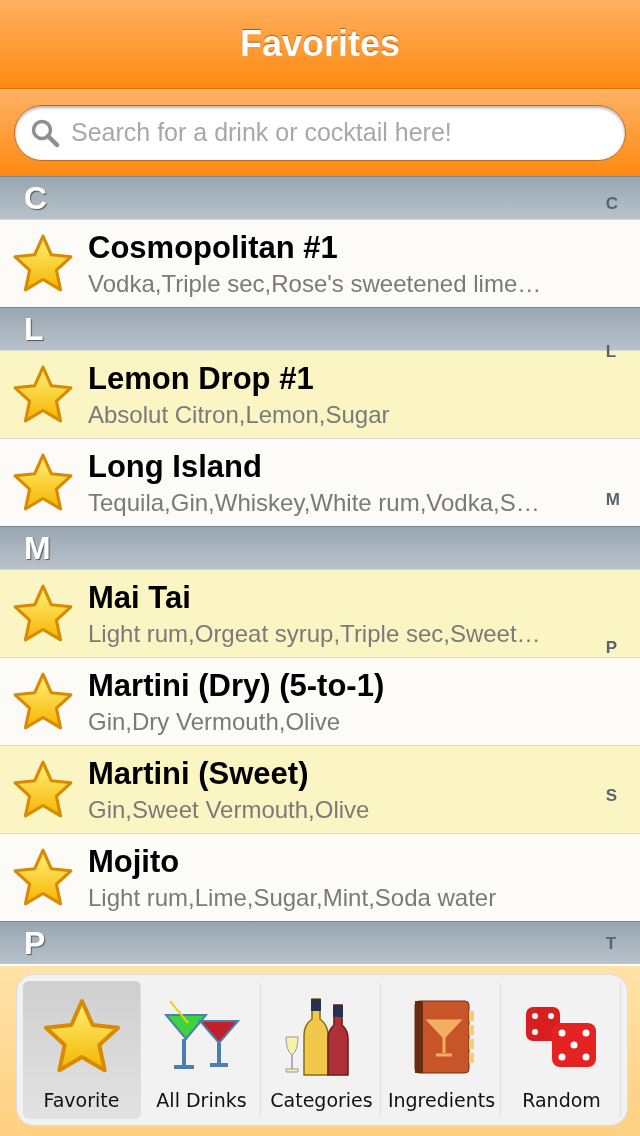 This screenshot has height=1136, width=640. Describe the element at coordinates (175, 466) in the screenshot. I see `drink-name: Long Island` at that location.